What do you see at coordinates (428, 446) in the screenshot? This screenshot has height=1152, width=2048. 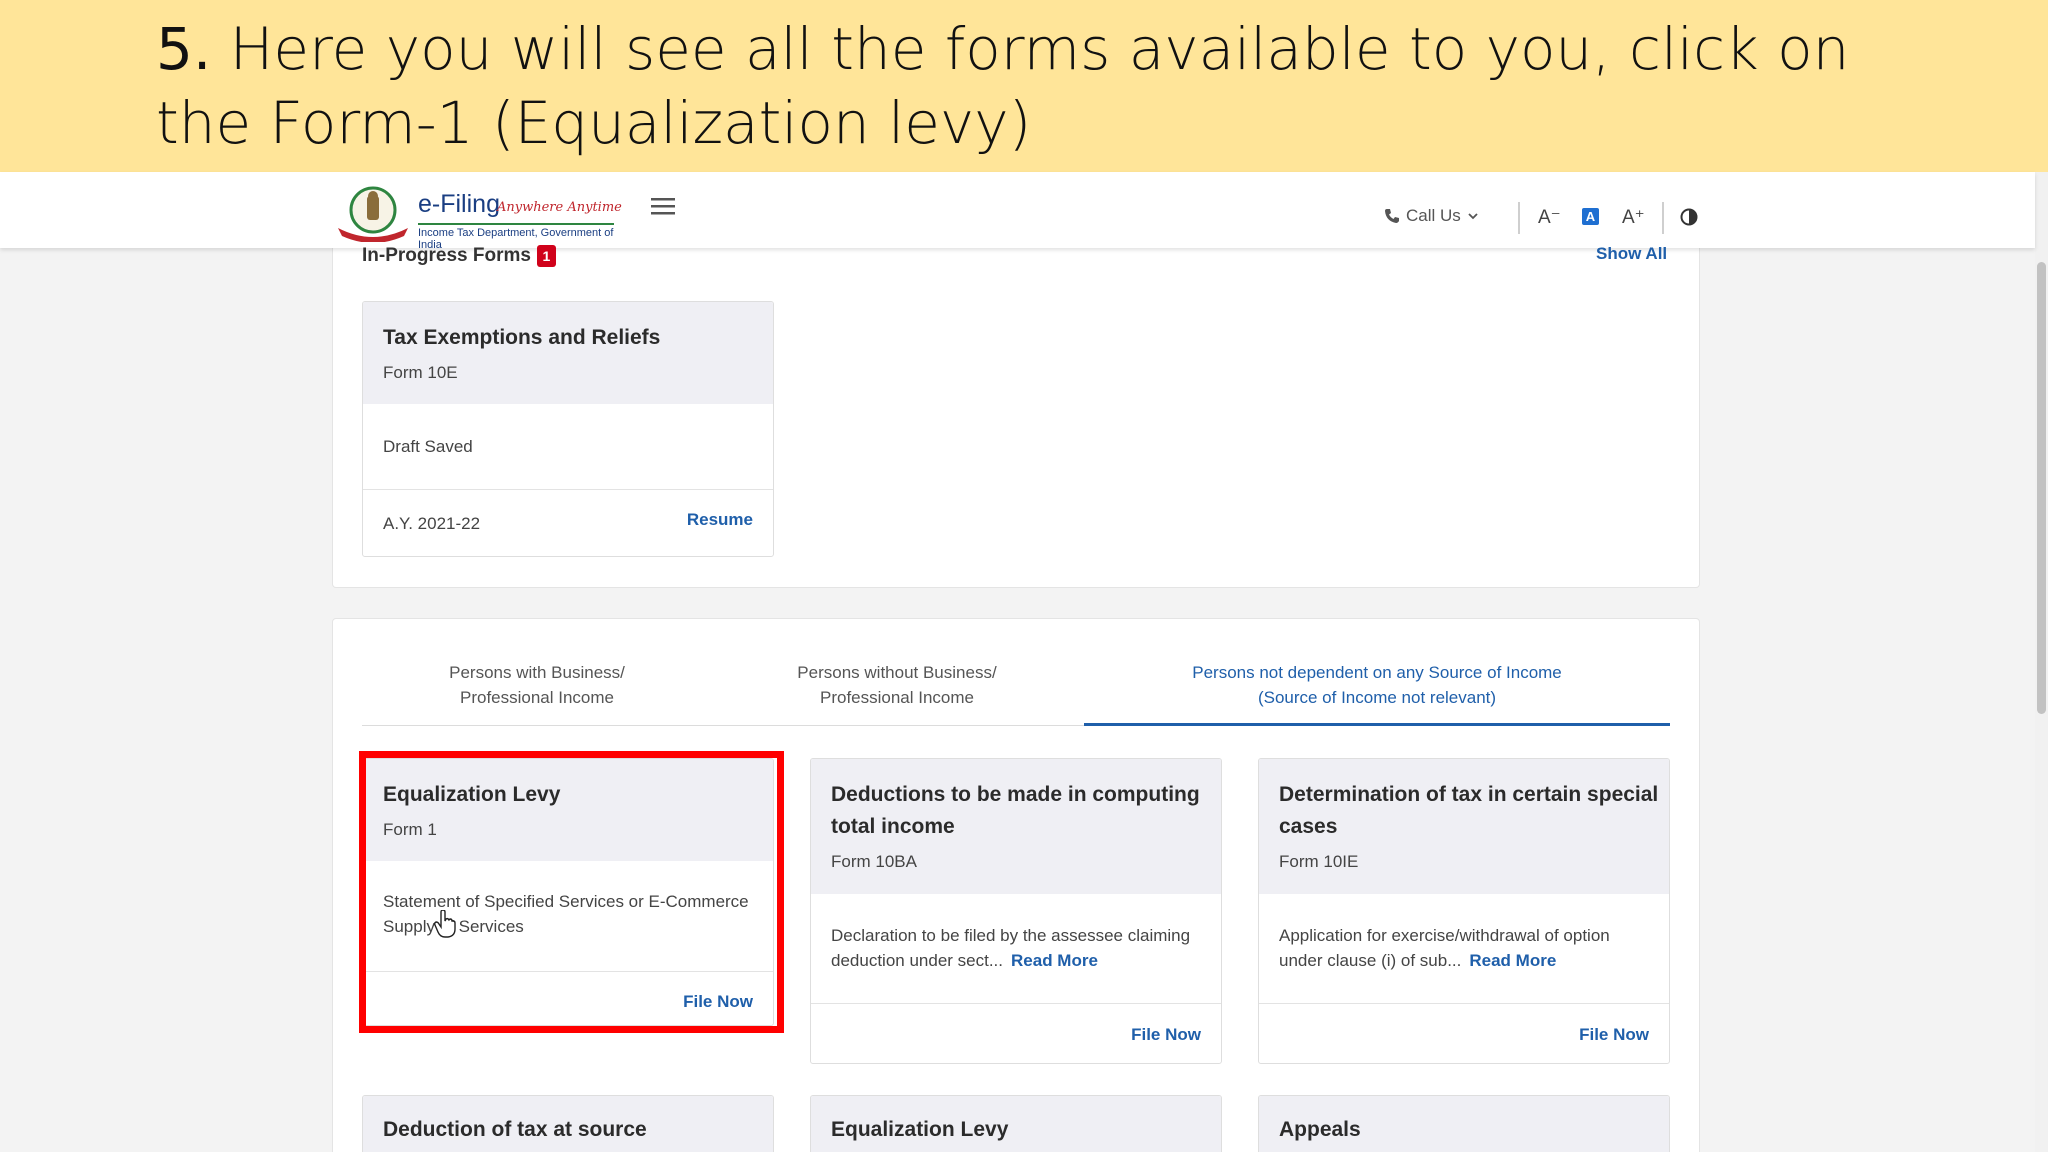 I see `card-status: Draft Saved` at bounding box center [428, 446].